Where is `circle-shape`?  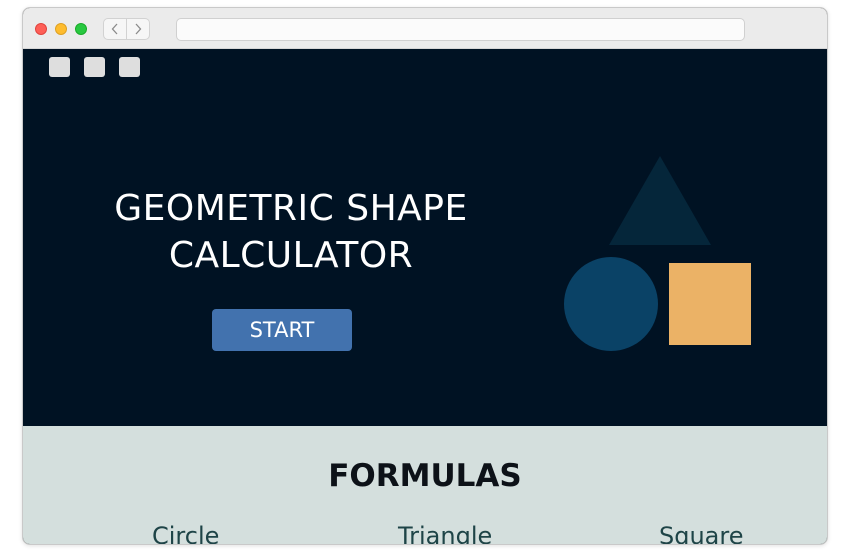
circle-shape is located at coordinates (611, 304).